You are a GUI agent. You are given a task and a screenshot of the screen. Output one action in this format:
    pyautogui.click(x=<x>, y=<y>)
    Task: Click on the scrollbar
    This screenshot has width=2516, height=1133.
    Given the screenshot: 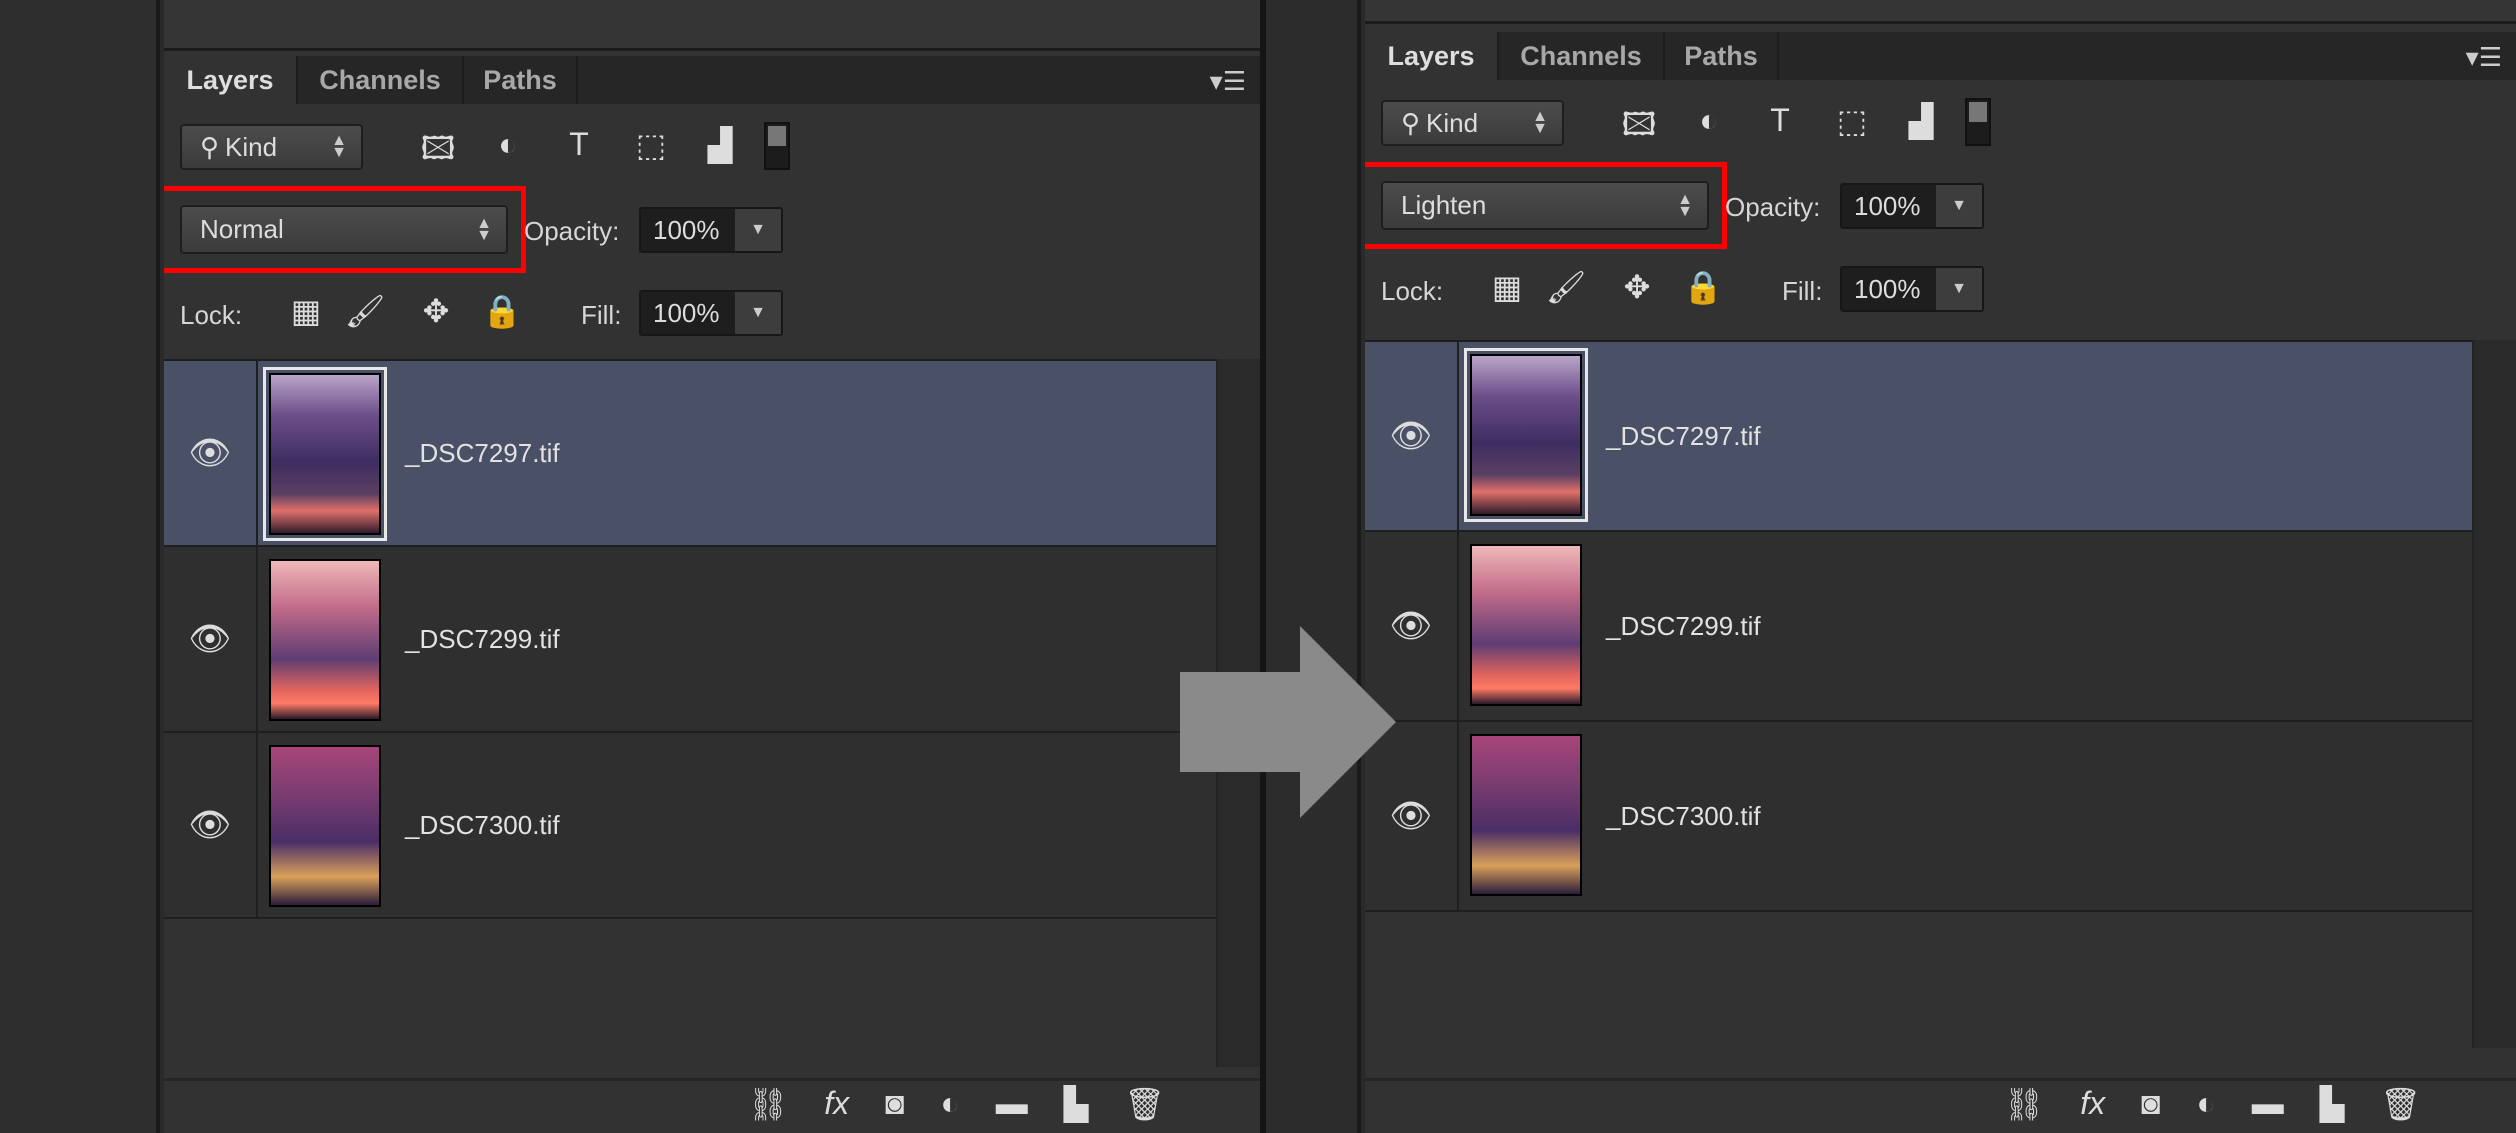 What is the action you would take?
    pyautogui.click(x=2494, y=694)
    